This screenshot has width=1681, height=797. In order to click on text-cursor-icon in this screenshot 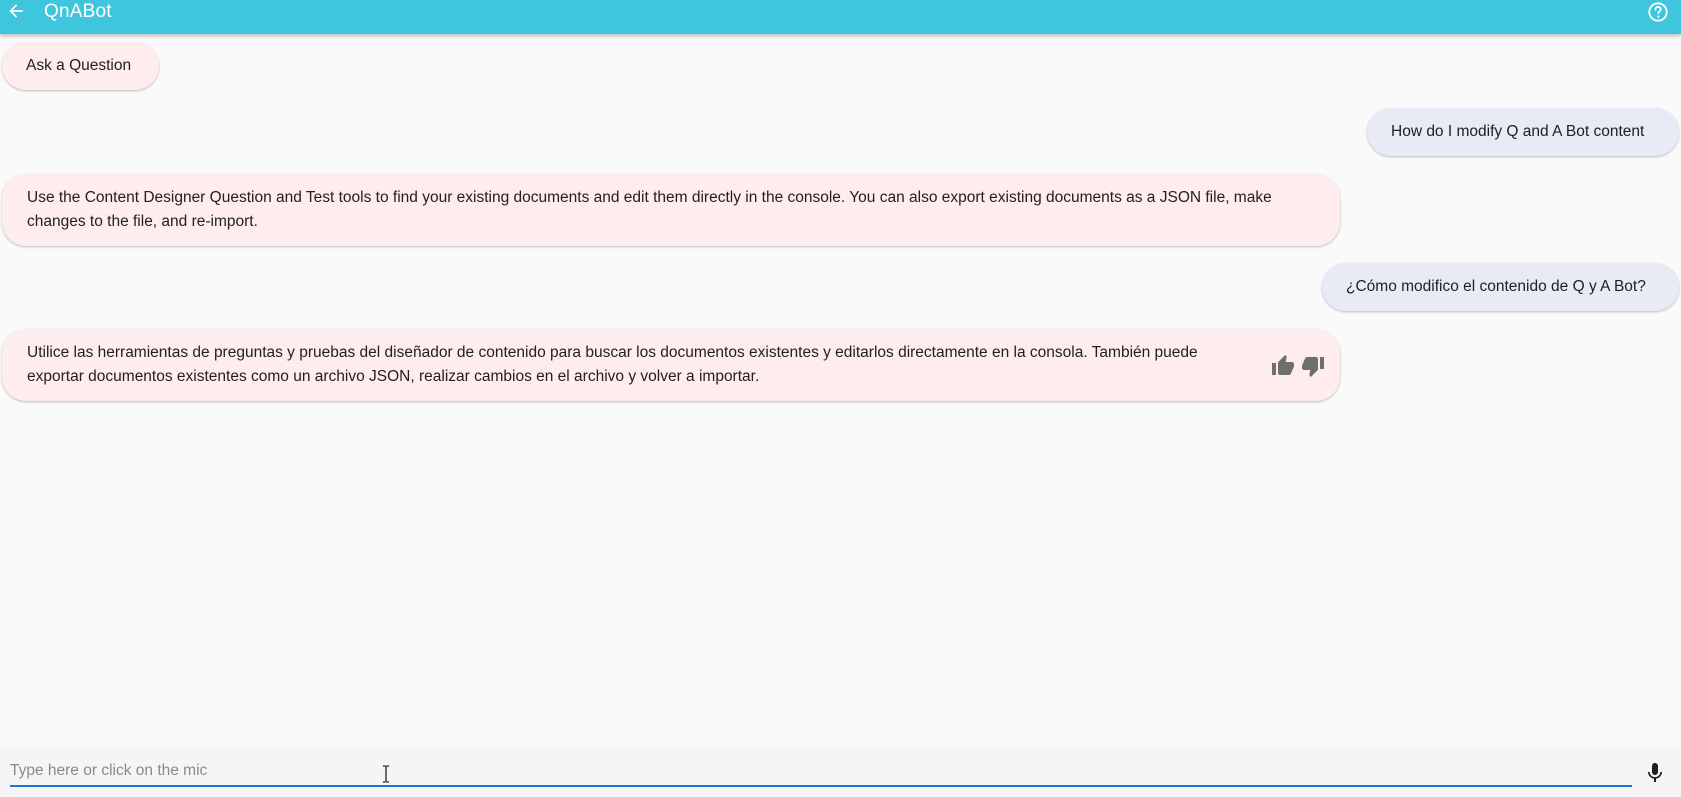, I will do `click(386, 774)`.